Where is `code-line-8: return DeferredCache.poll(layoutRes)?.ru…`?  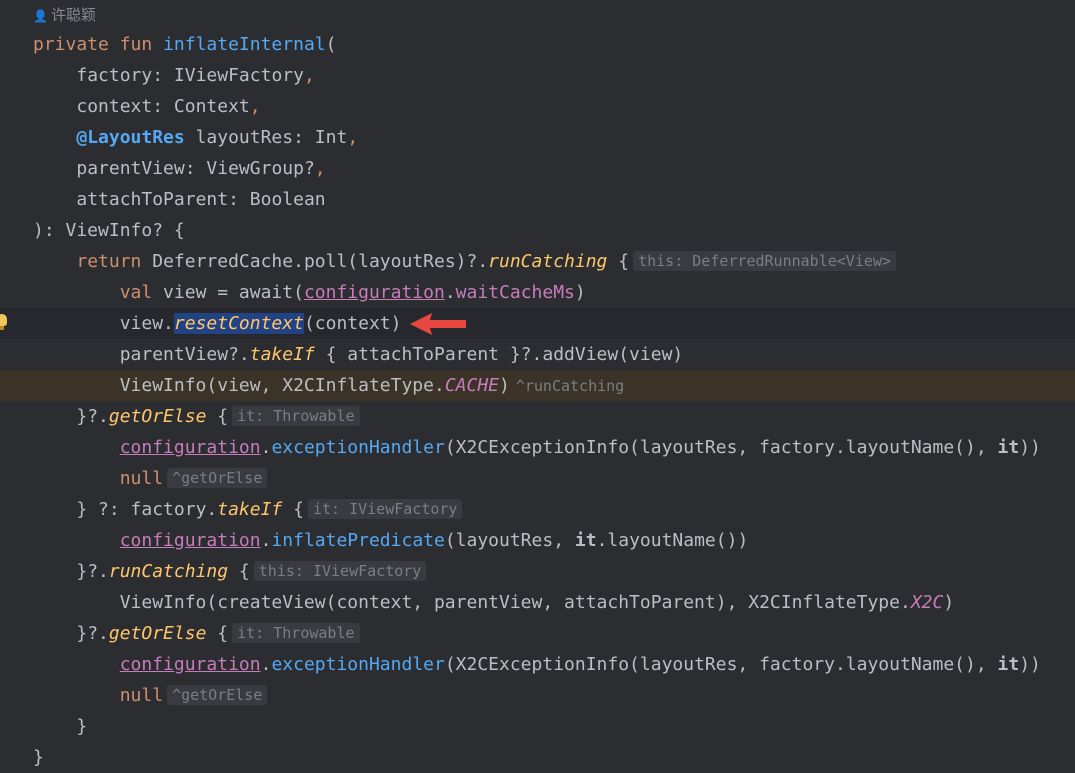
code-line-8: return DeferredCache.poll(layoutRes)?.ru… is located at coordinates (537, 261).